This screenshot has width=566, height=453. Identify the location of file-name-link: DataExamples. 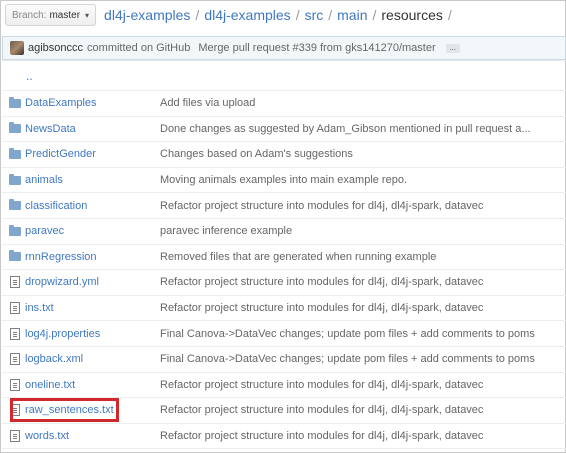
(61, 103).